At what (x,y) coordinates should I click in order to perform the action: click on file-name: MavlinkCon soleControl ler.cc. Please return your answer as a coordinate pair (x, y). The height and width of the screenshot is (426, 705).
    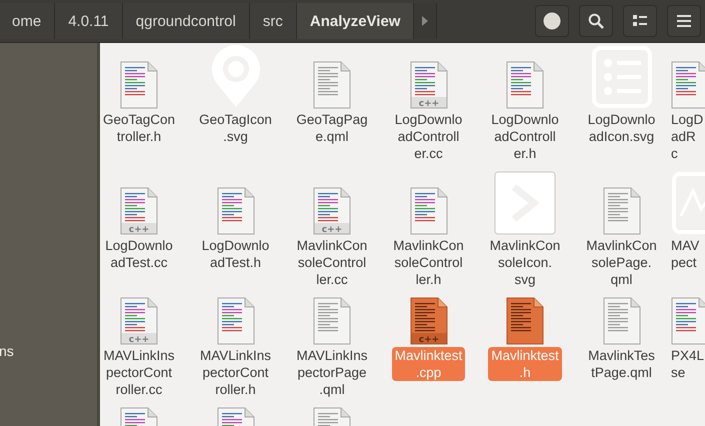
    Looking at the image, I should click on (332, 262).